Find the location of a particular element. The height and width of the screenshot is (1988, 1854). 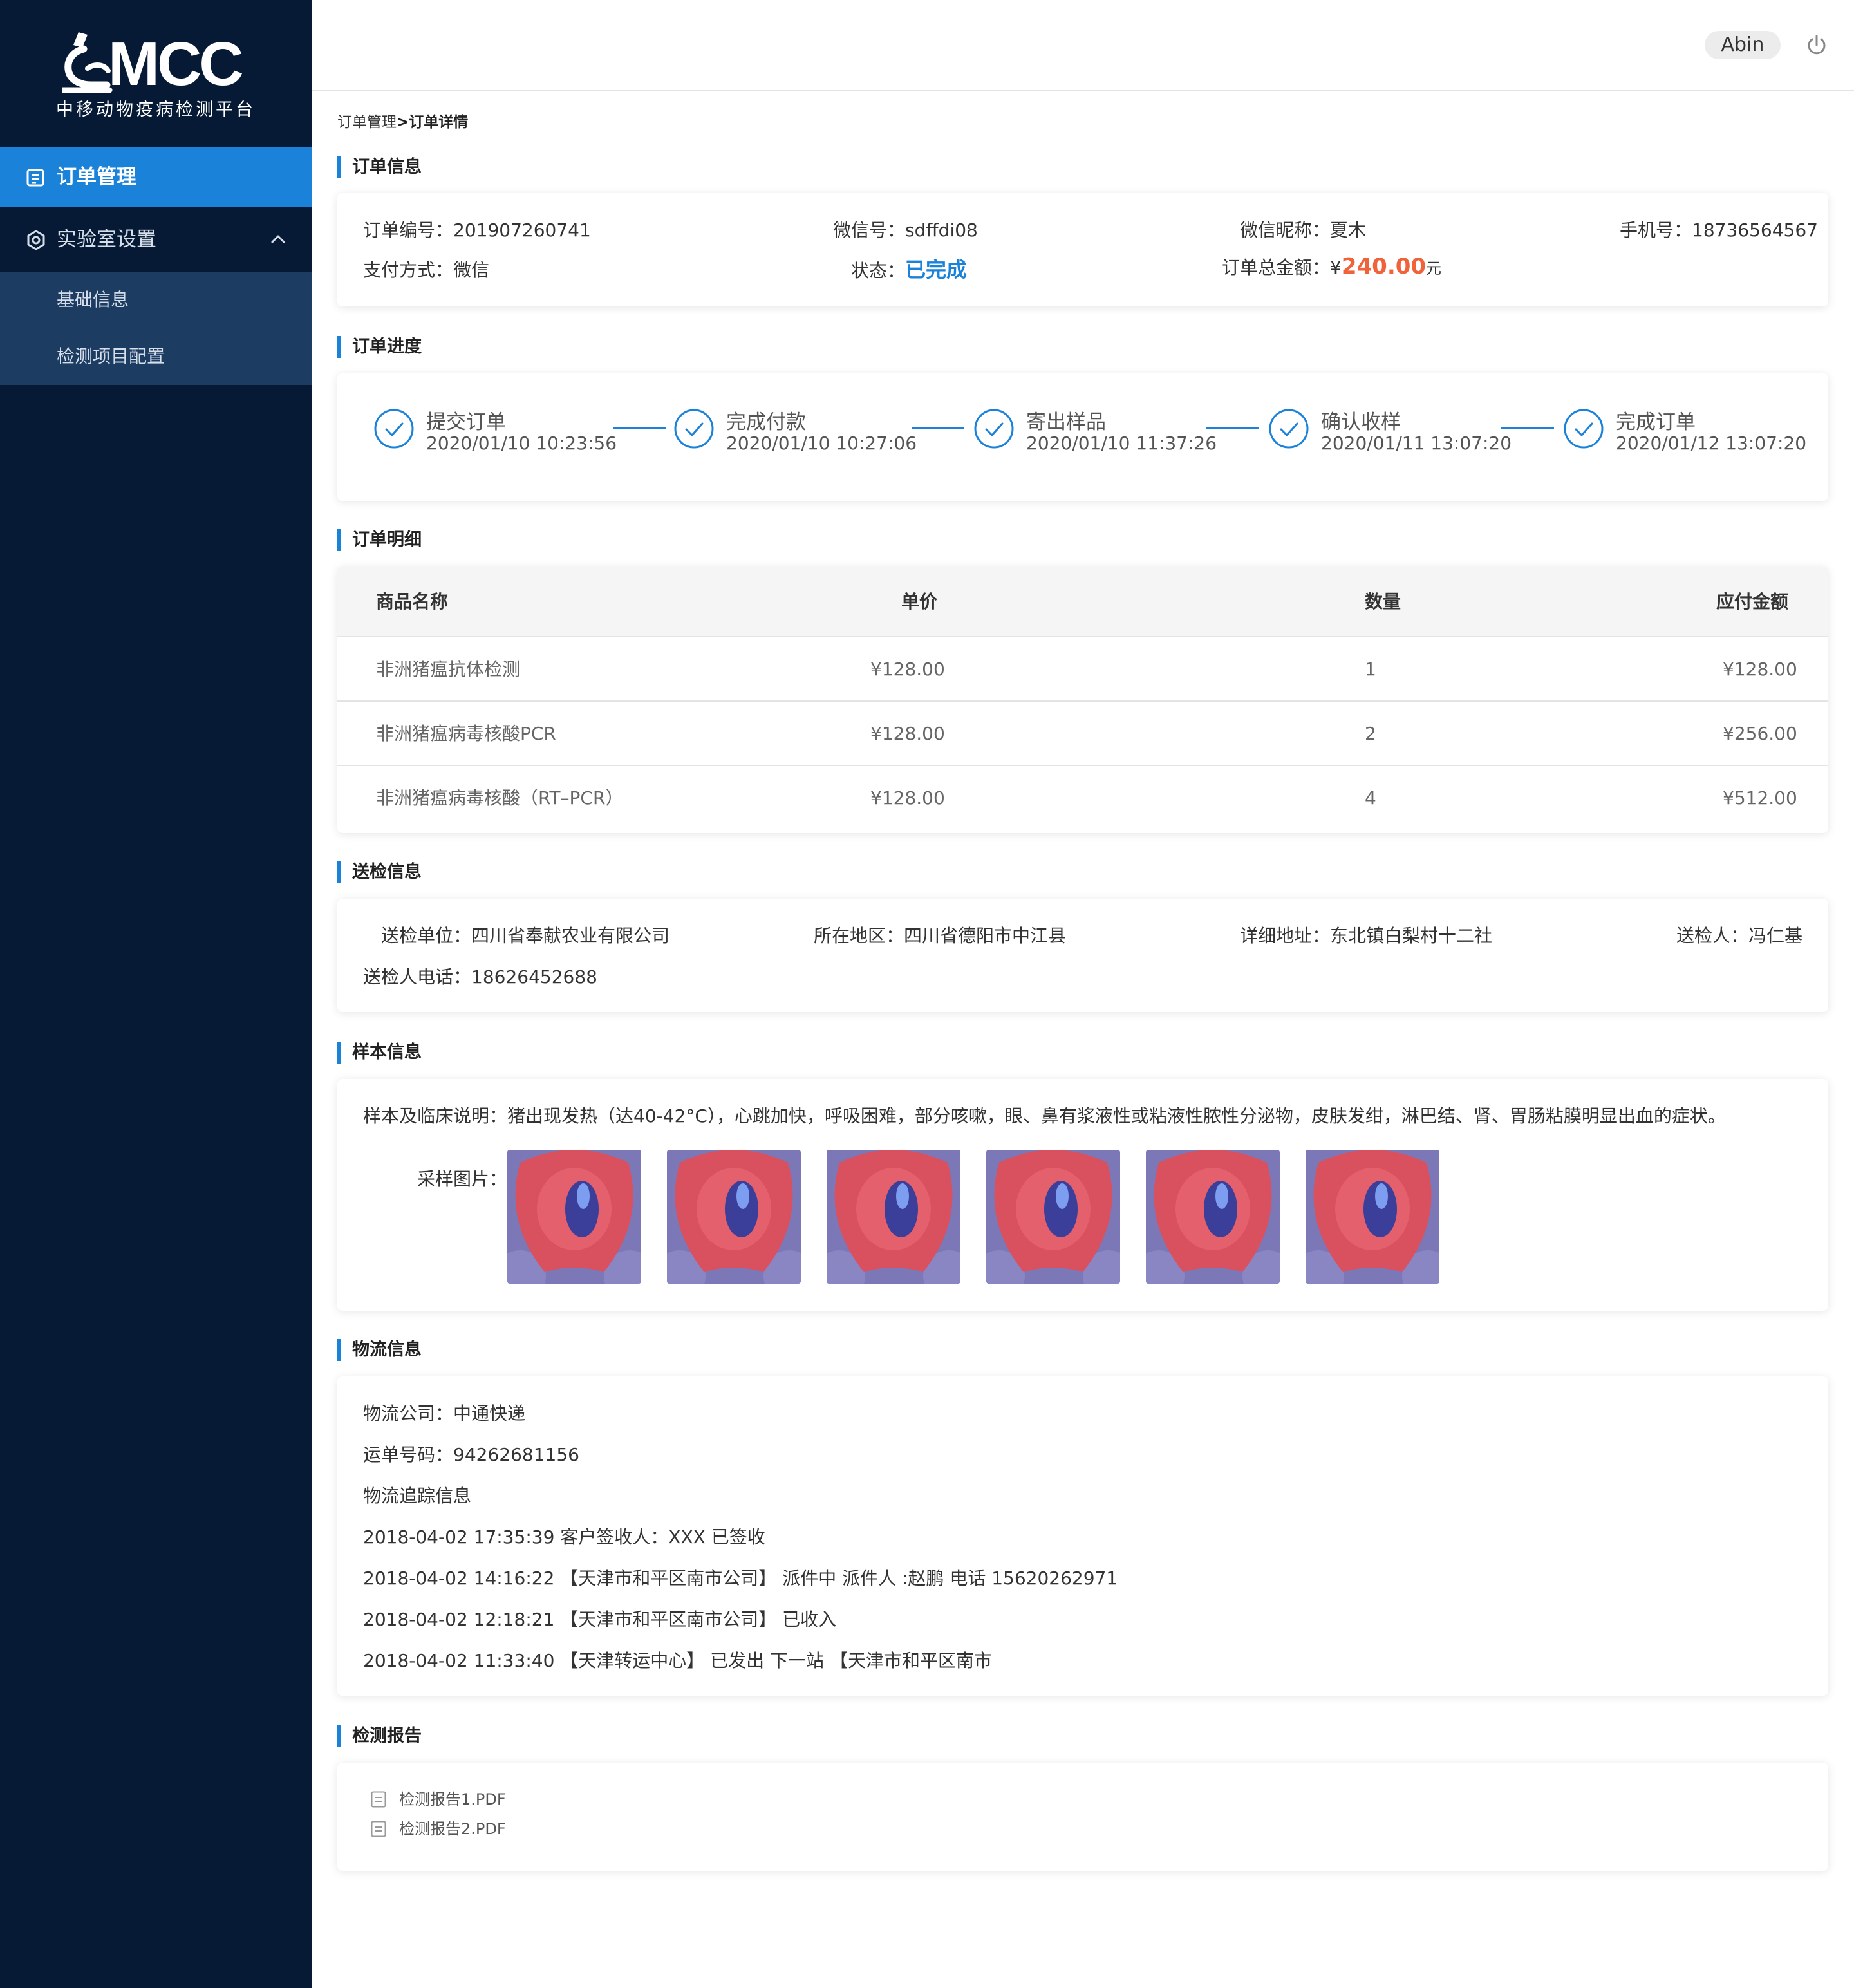

power-icon is located at coordinates (1817, 45).